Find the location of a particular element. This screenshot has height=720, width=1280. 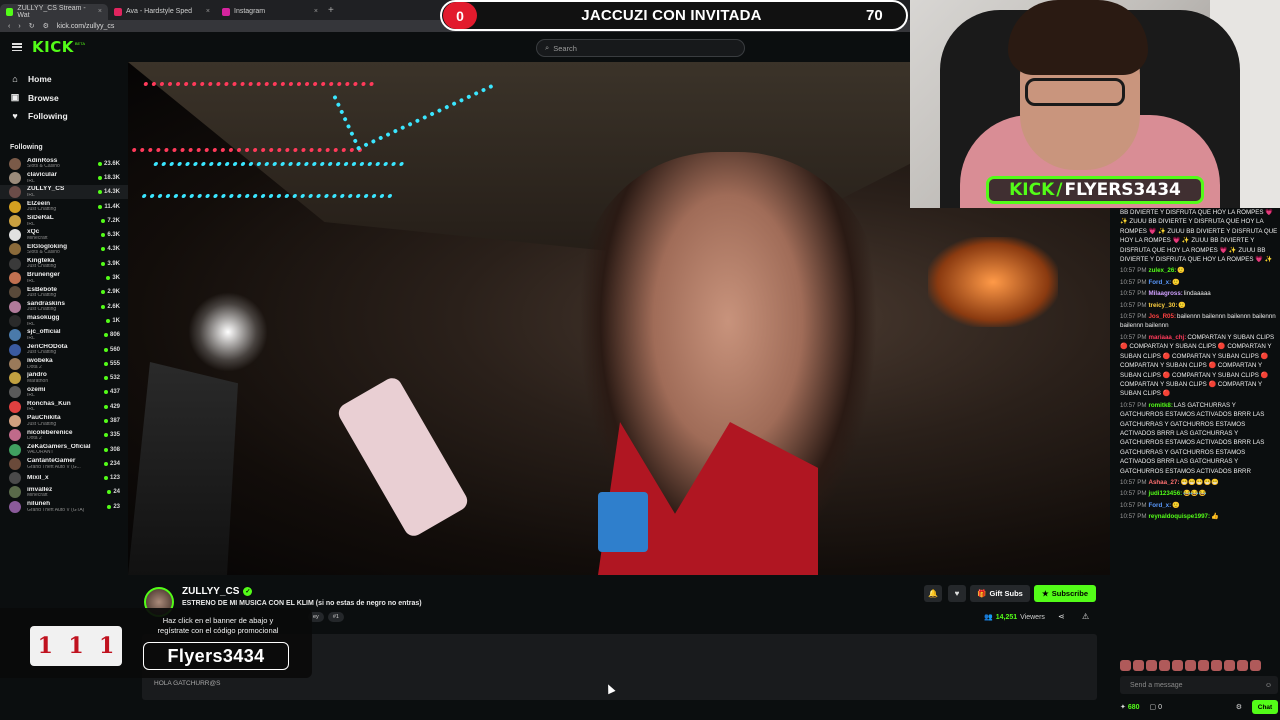

chat-username: Milaagross: is located at coordinates (1165, 293).